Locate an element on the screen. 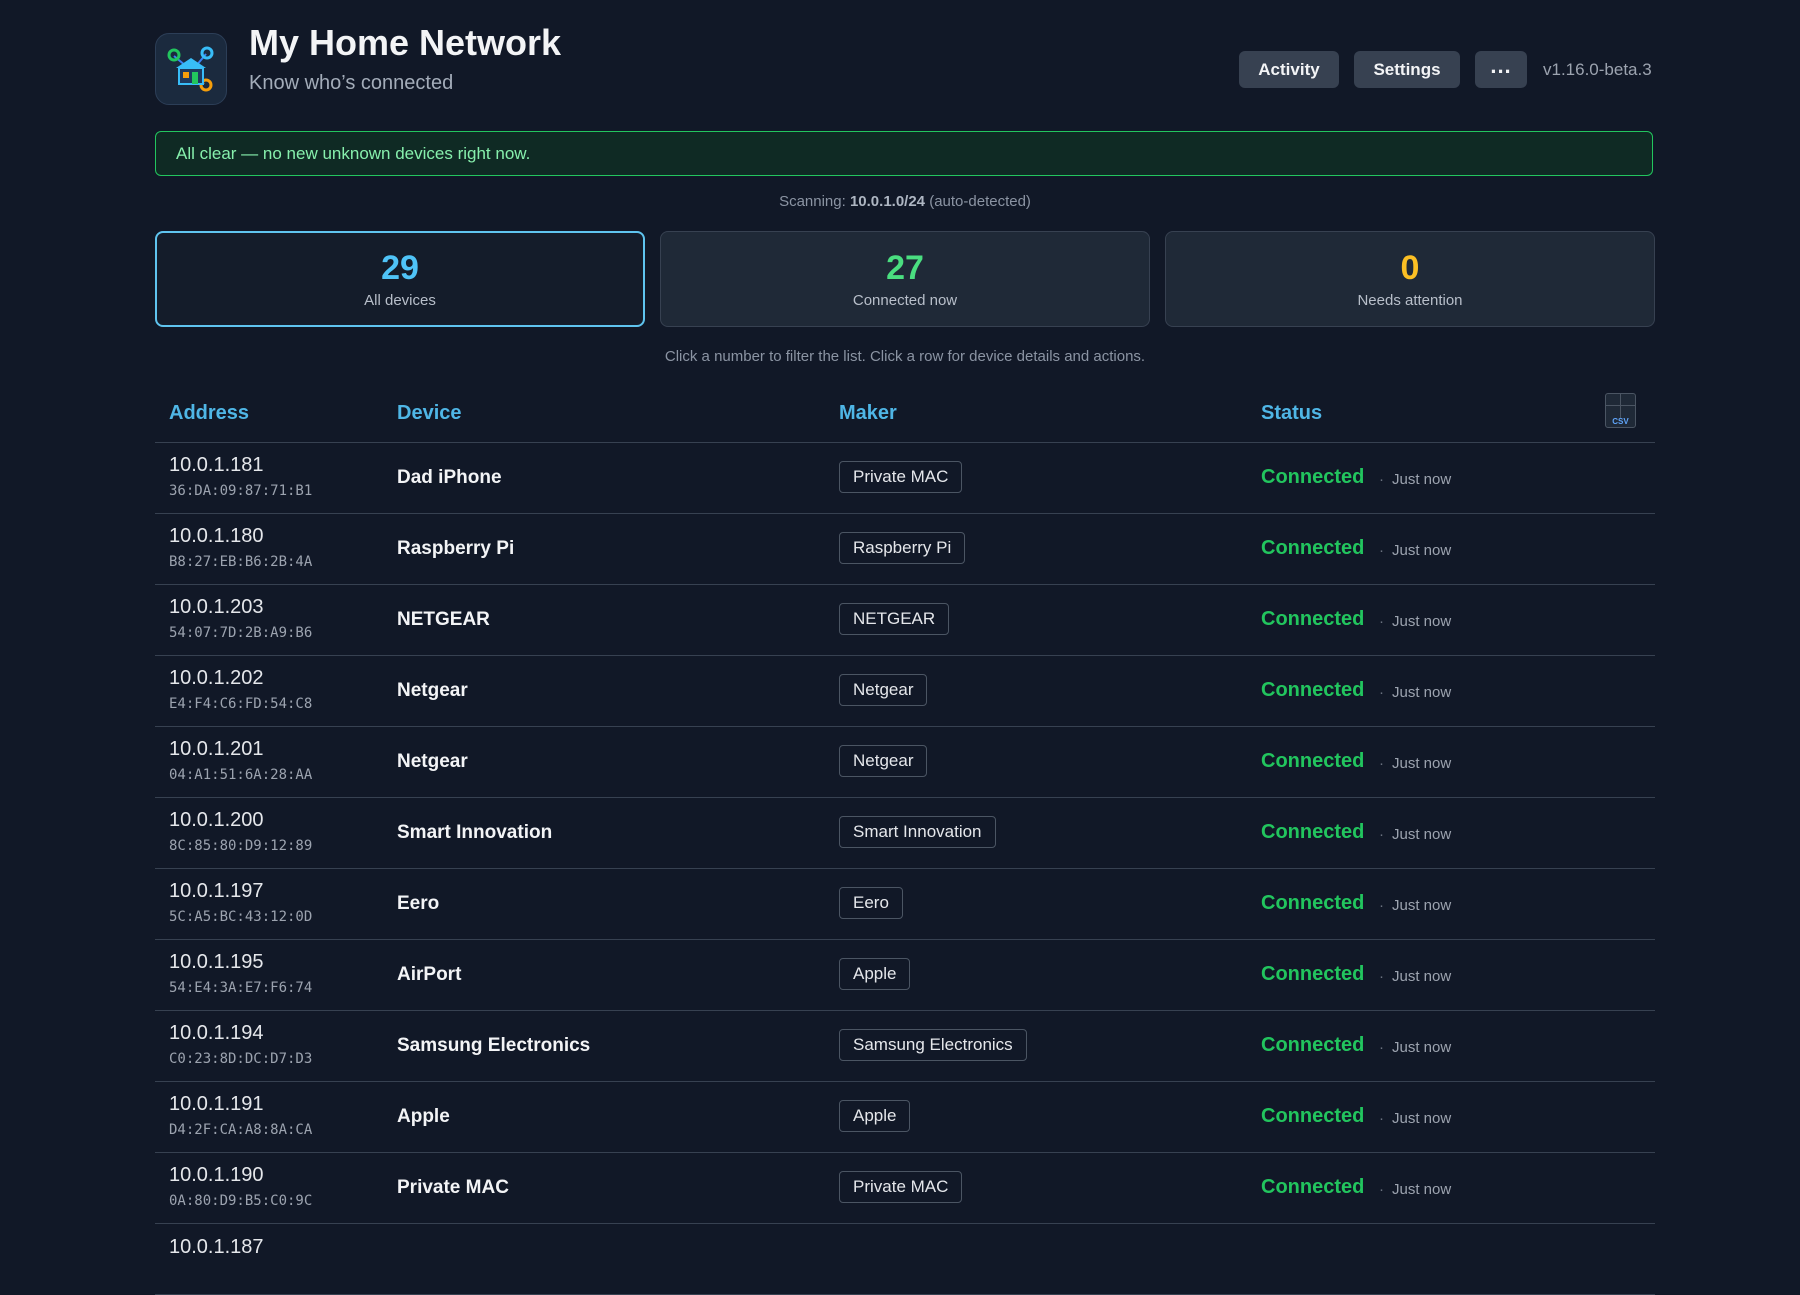 The image size is (1800, 1295). maker-badge: NETGEAR is located at coordinates (894, 619).